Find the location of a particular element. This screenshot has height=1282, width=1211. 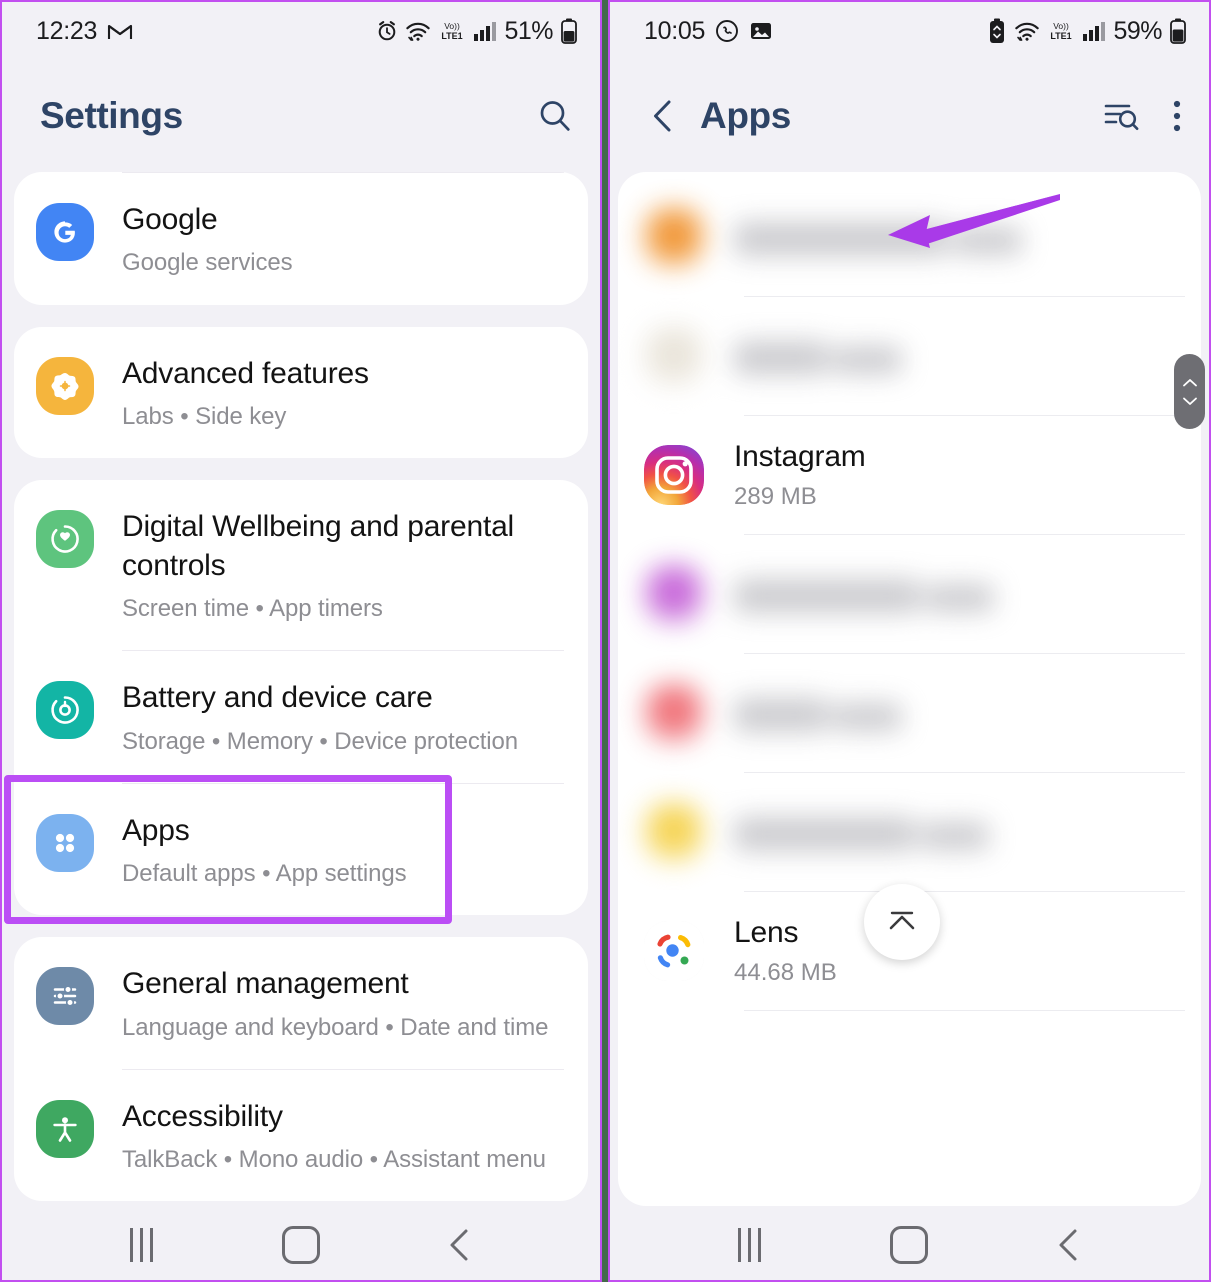

google-lens-icon is located at coordinates (674, 951).